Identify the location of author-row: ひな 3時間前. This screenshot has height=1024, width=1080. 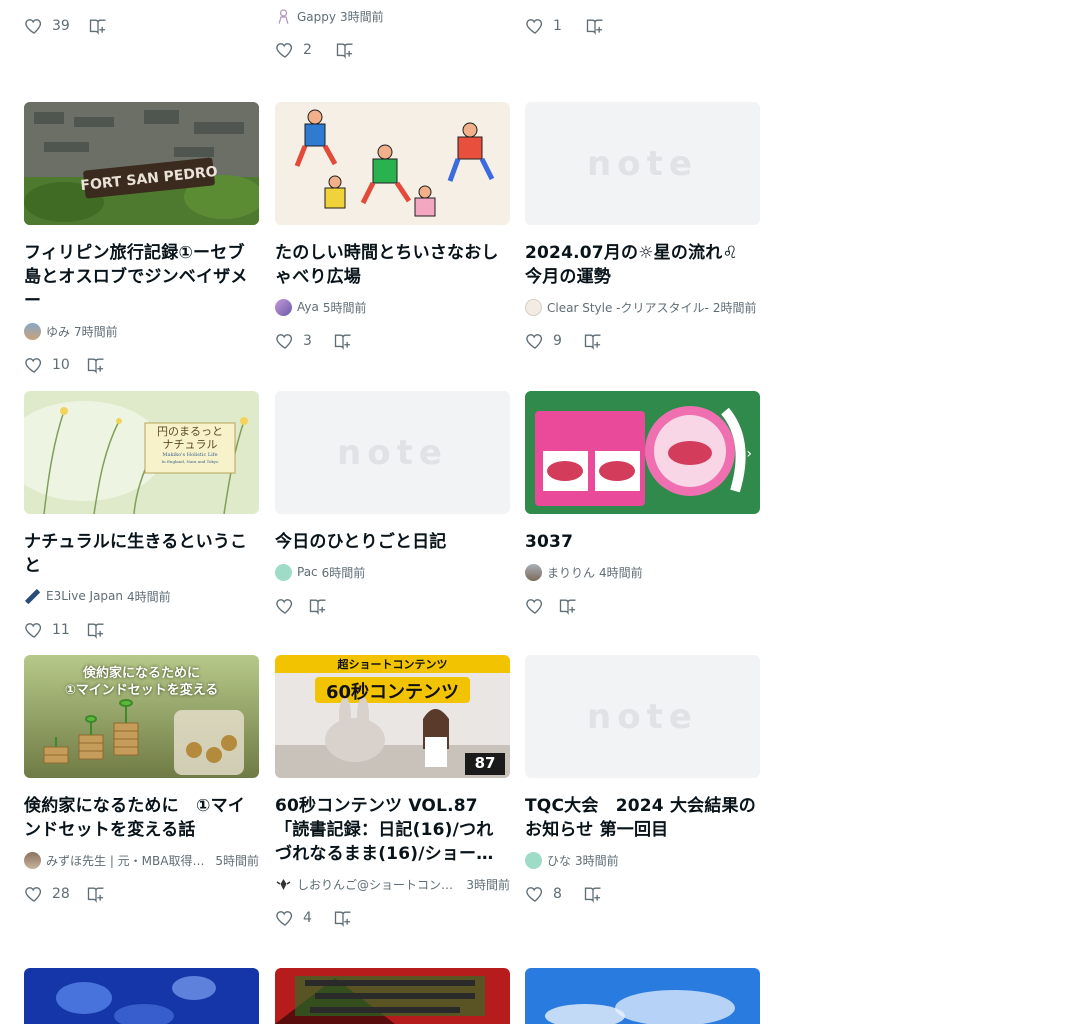
(642, 860).